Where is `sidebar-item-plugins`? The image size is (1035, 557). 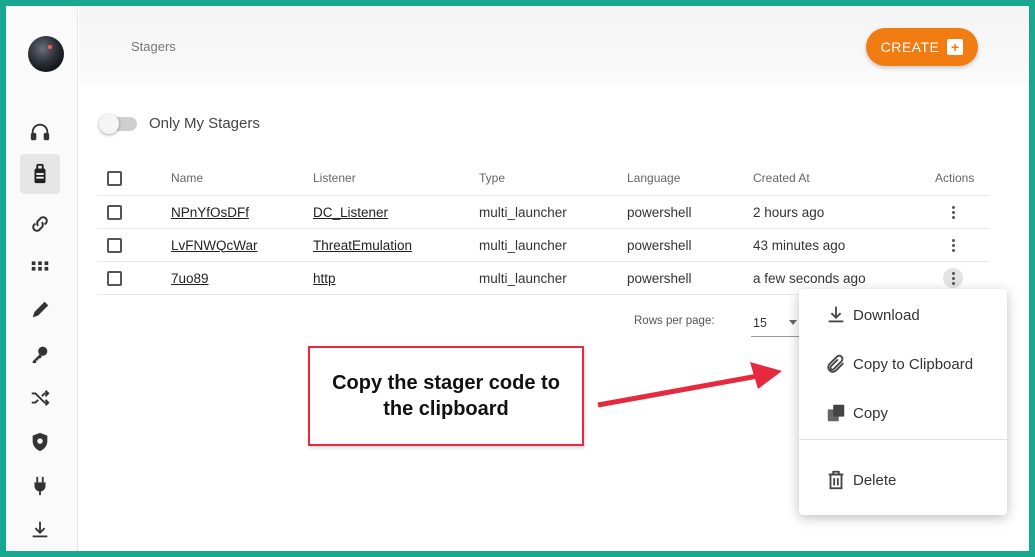
sidebar-item-plugins is located at coordinates (40, 486).